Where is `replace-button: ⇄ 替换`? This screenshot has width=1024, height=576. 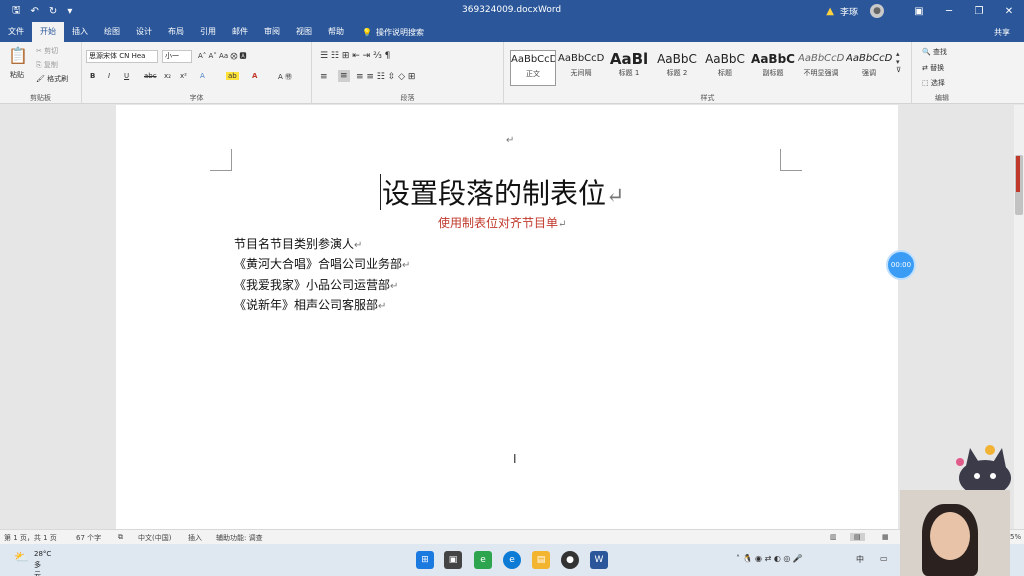 replace-button: ⇄ 替换 is located at coordinates (933, 68).